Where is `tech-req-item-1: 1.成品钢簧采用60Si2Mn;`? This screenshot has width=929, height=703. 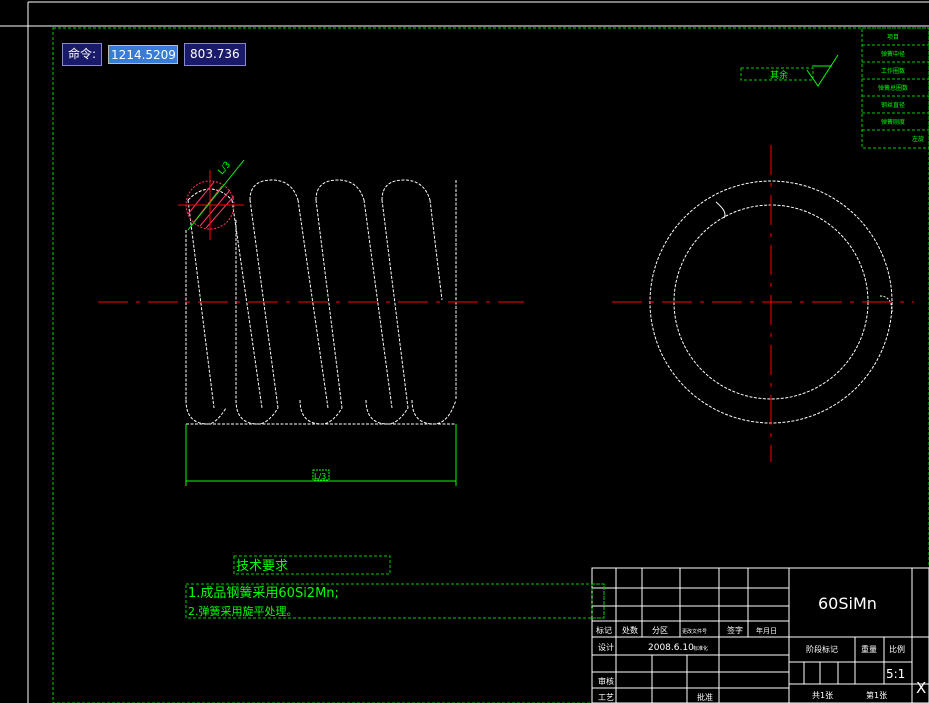
tech-req-item-1: 1.成品钢簧采用60Si2Mn; is located at coordinates (263, 593).